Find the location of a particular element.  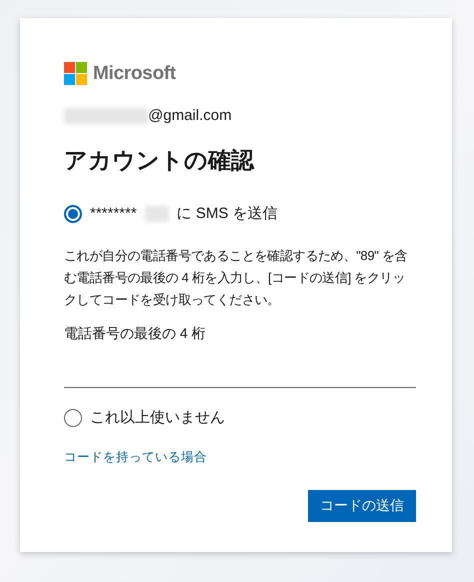

option-label: これ以上使いません is located at coordinates (157, 417).